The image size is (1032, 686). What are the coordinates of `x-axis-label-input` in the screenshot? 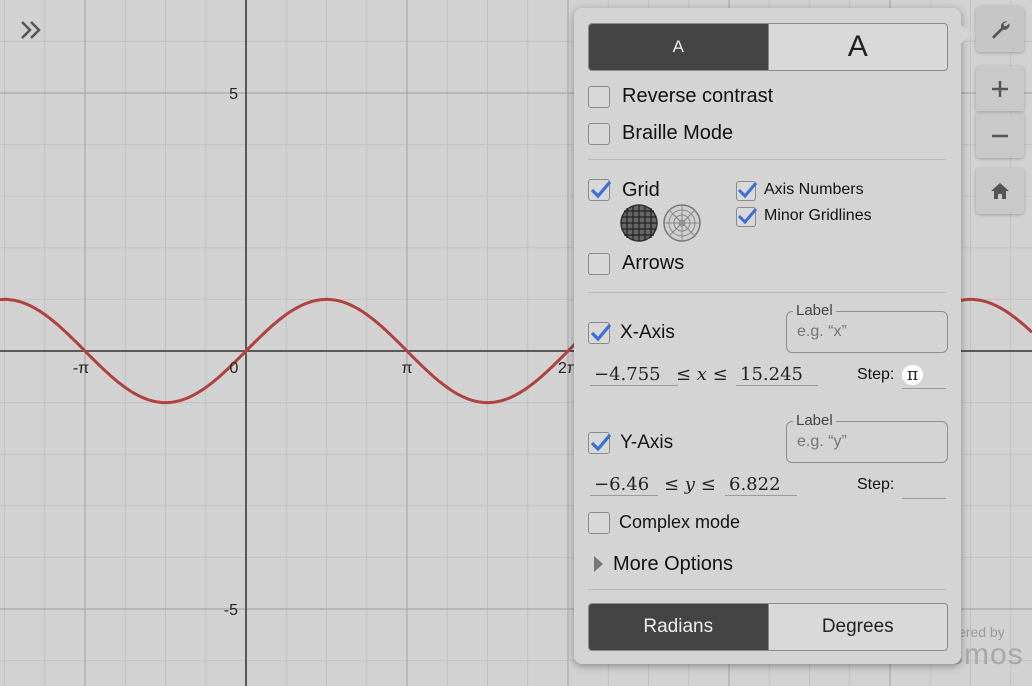 It's located at (867, 332).